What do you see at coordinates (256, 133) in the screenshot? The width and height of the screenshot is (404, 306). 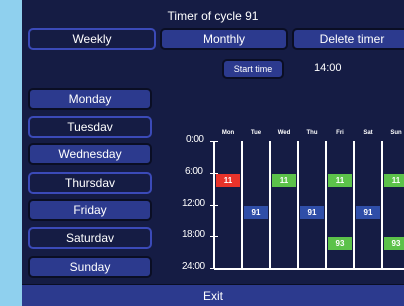 I see `day-header-tue: Tue` at bounding box center [256, 133].